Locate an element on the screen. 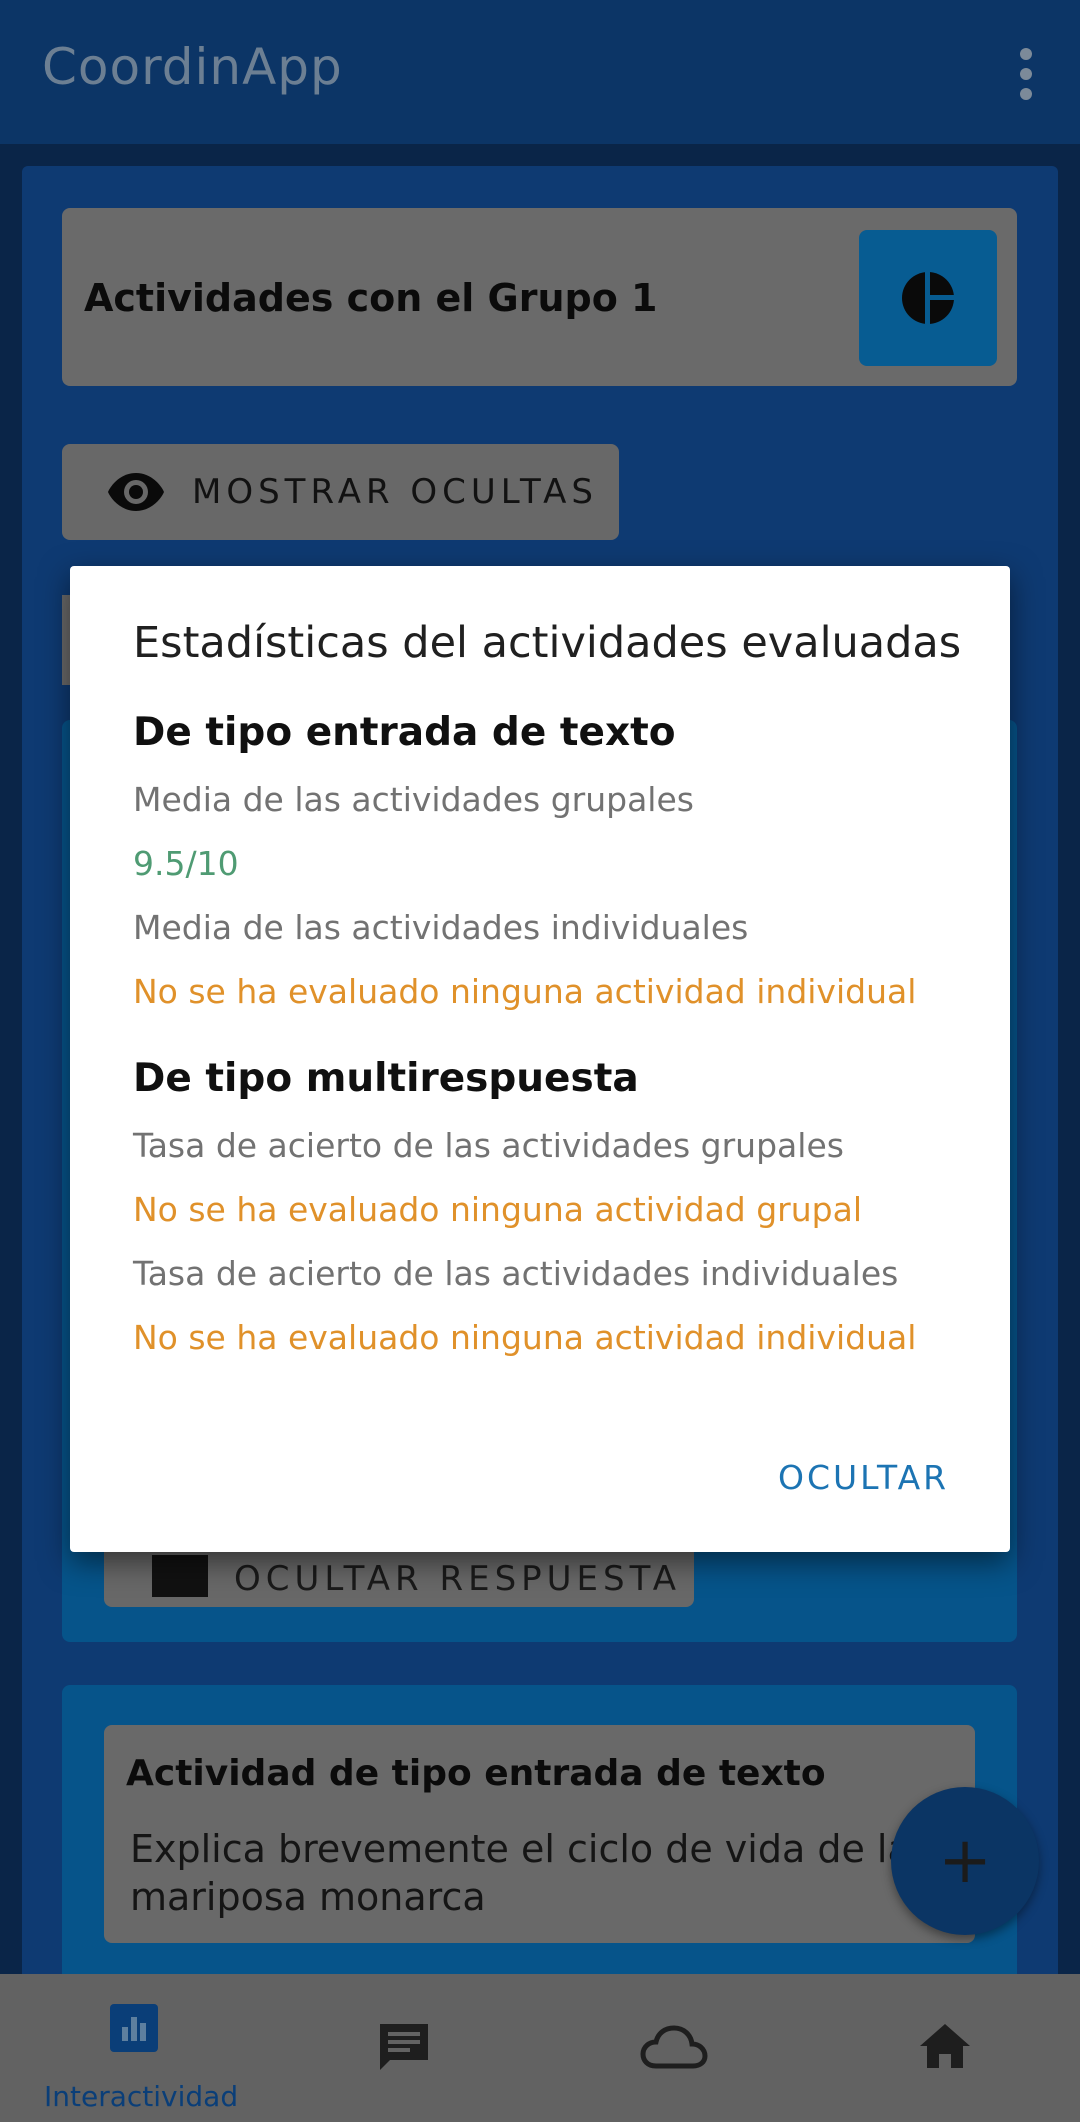 Image resolution: width=1080 pixels, height=2122 pixels. nav-item-interactividad: Interactividad is located at coordinates (135, 2048).